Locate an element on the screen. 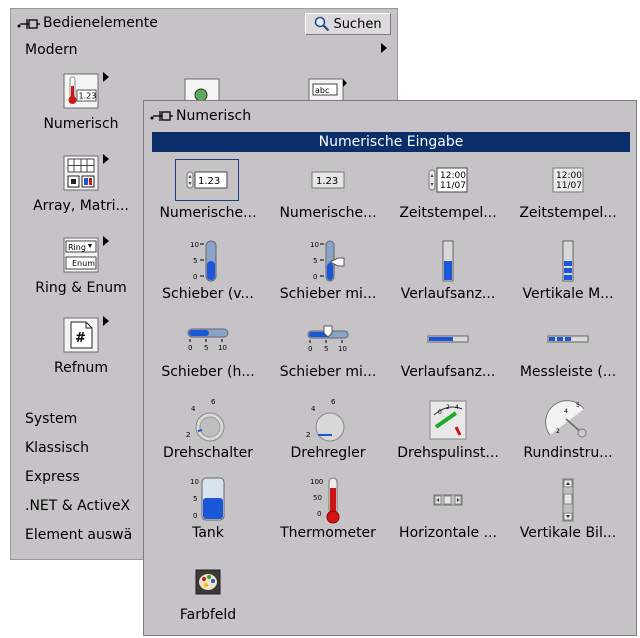  array-matrix-icon is located at coordinates (85, 173).